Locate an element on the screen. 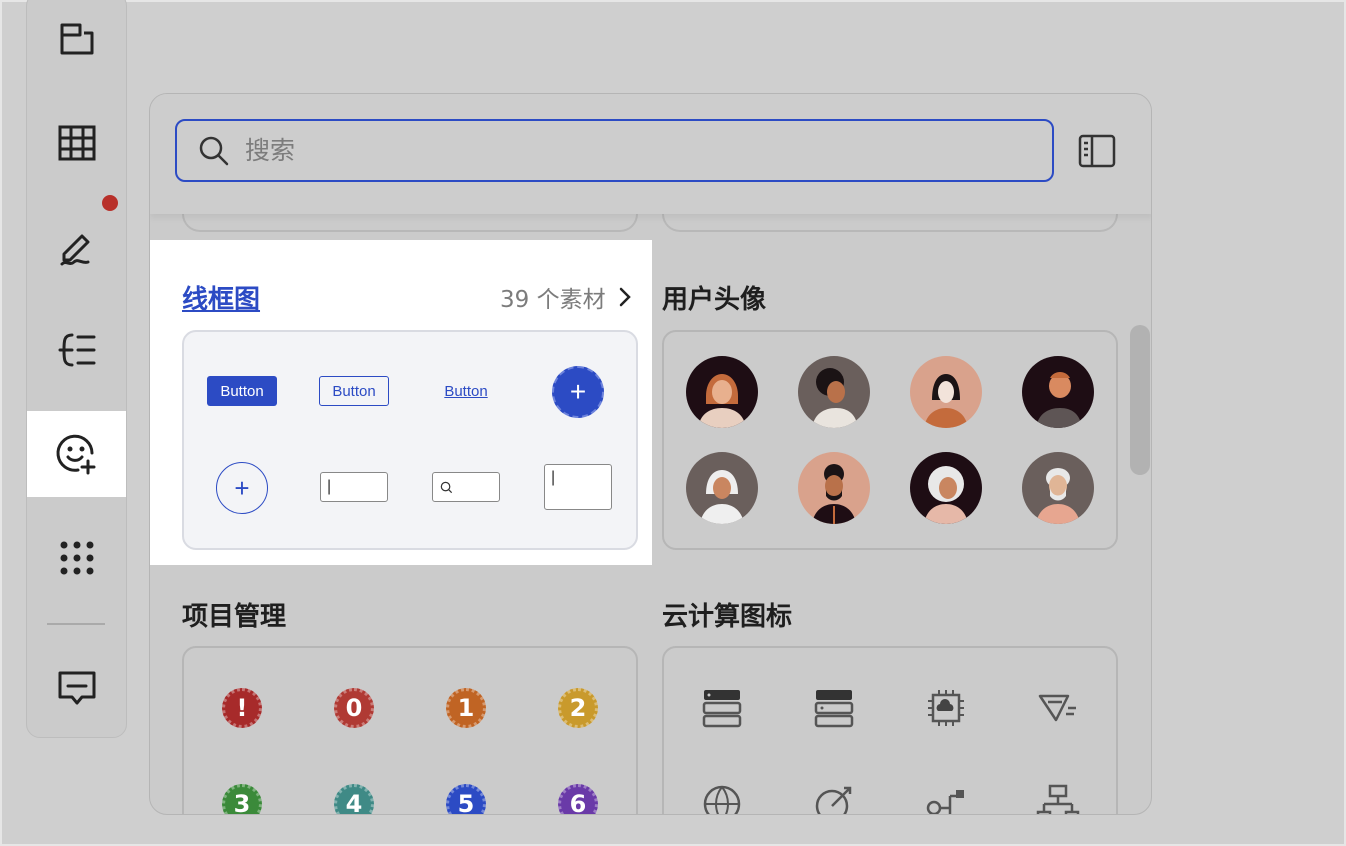 This screenshot has height=846, width=1346. badge-0: 0 is located at coordinates (354, 708).